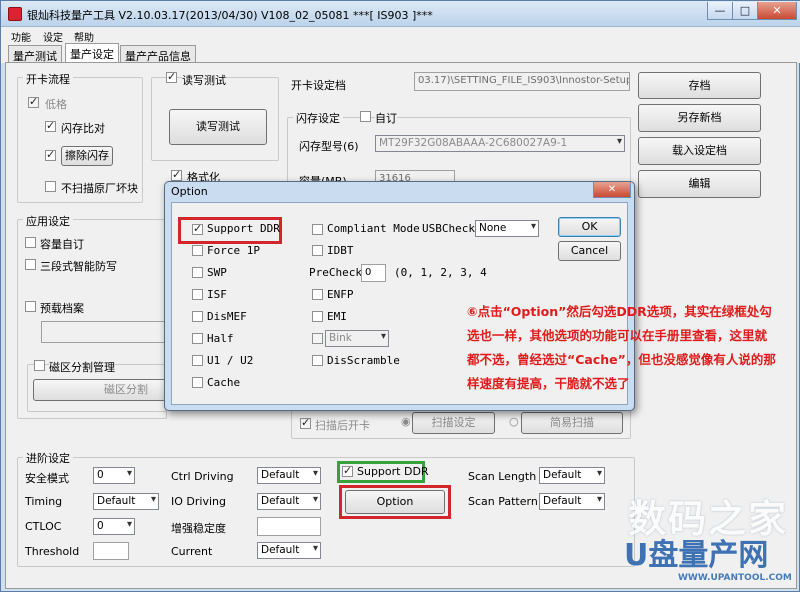 Image resolution: width=800 pixels, height=592 pixels. Describe the element at coordinates (56, 104) in the screenshot. I see `low-format-label: 低格` at that location.